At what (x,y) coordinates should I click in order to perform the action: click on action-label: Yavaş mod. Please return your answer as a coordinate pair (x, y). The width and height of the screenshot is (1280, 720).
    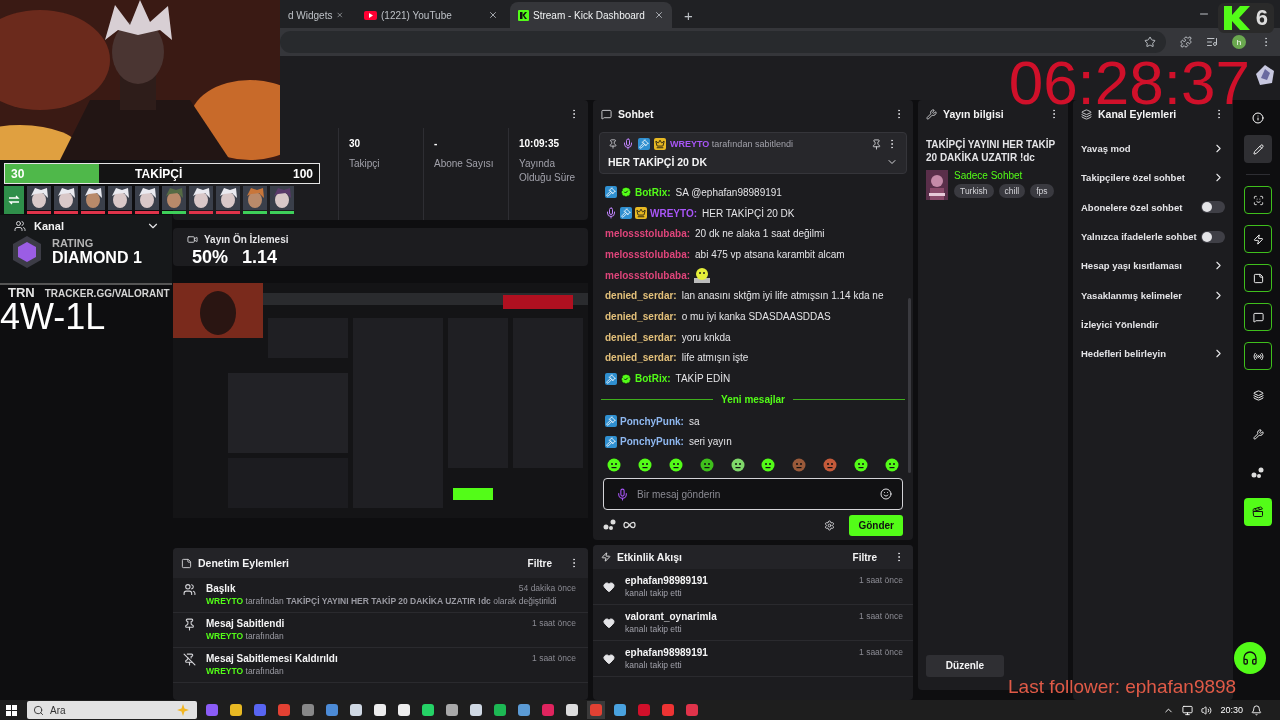
    Looking at the image, I should click on (1106, 149).